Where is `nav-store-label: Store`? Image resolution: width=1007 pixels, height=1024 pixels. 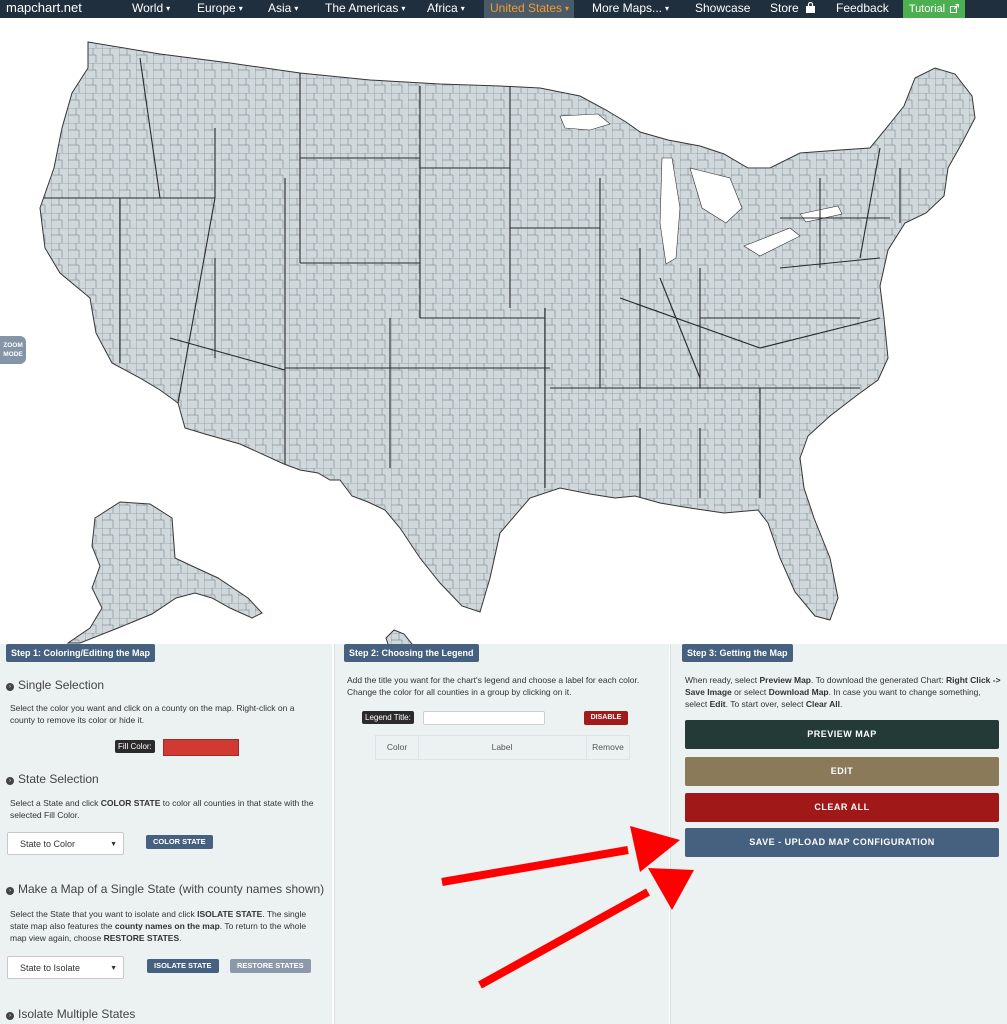 nav-store-label: Store is located at coordinates (784, 8).